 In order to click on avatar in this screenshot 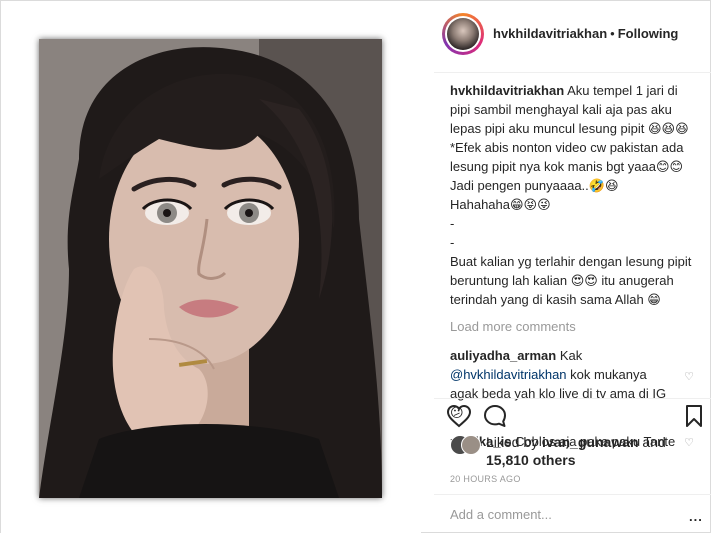, I will do `click(463, 34)`.